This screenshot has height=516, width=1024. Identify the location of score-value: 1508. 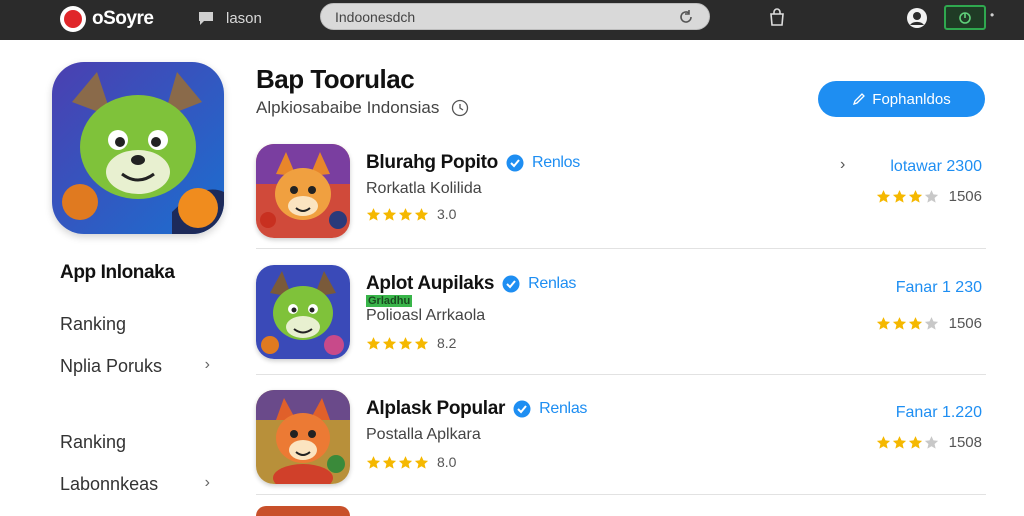
(965, 442).